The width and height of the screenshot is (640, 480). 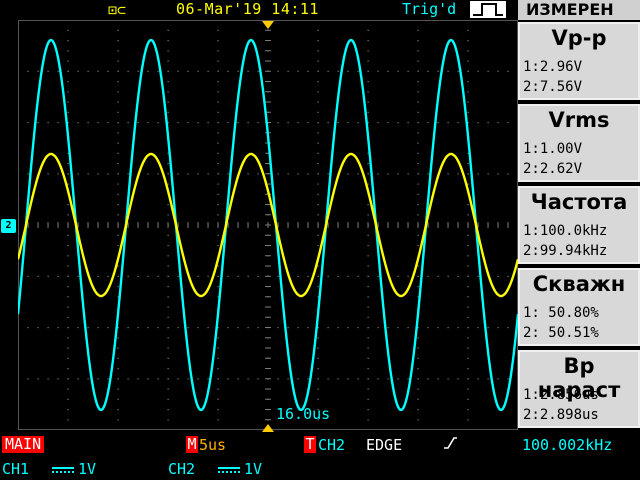 I want to click on ch2-label: CH2, so click(x=181, y=469).